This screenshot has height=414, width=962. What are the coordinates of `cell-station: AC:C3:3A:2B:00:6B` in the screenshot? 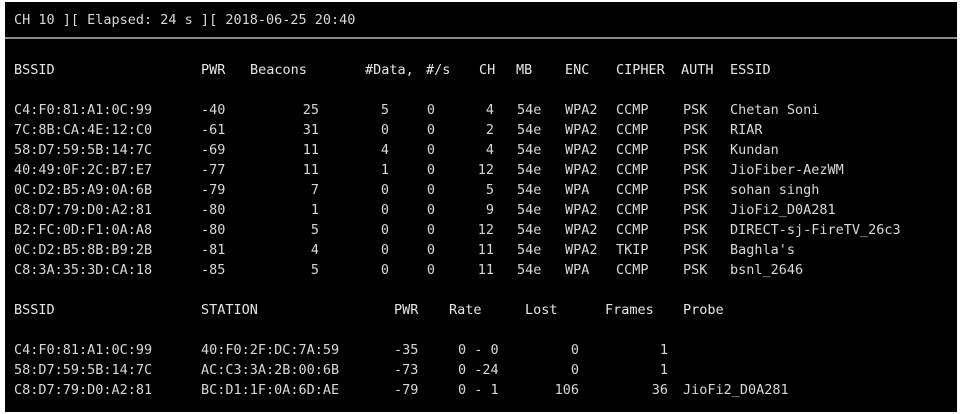 It's located at (270, 370).